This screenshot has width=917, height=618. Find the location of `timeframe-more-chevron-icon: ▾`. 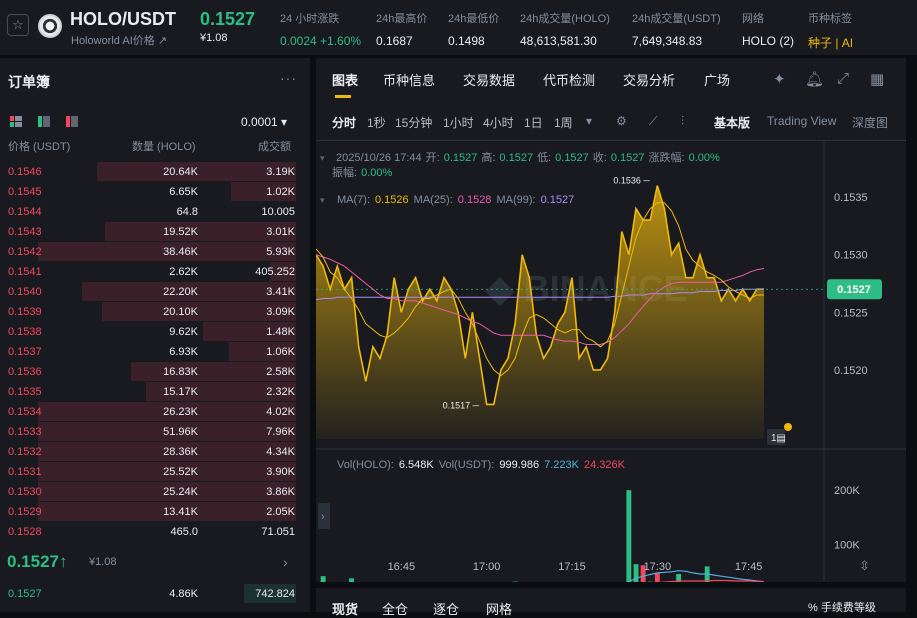

timeframe-more-chevron-icon: ▾ is located at coordinates (589, 121).